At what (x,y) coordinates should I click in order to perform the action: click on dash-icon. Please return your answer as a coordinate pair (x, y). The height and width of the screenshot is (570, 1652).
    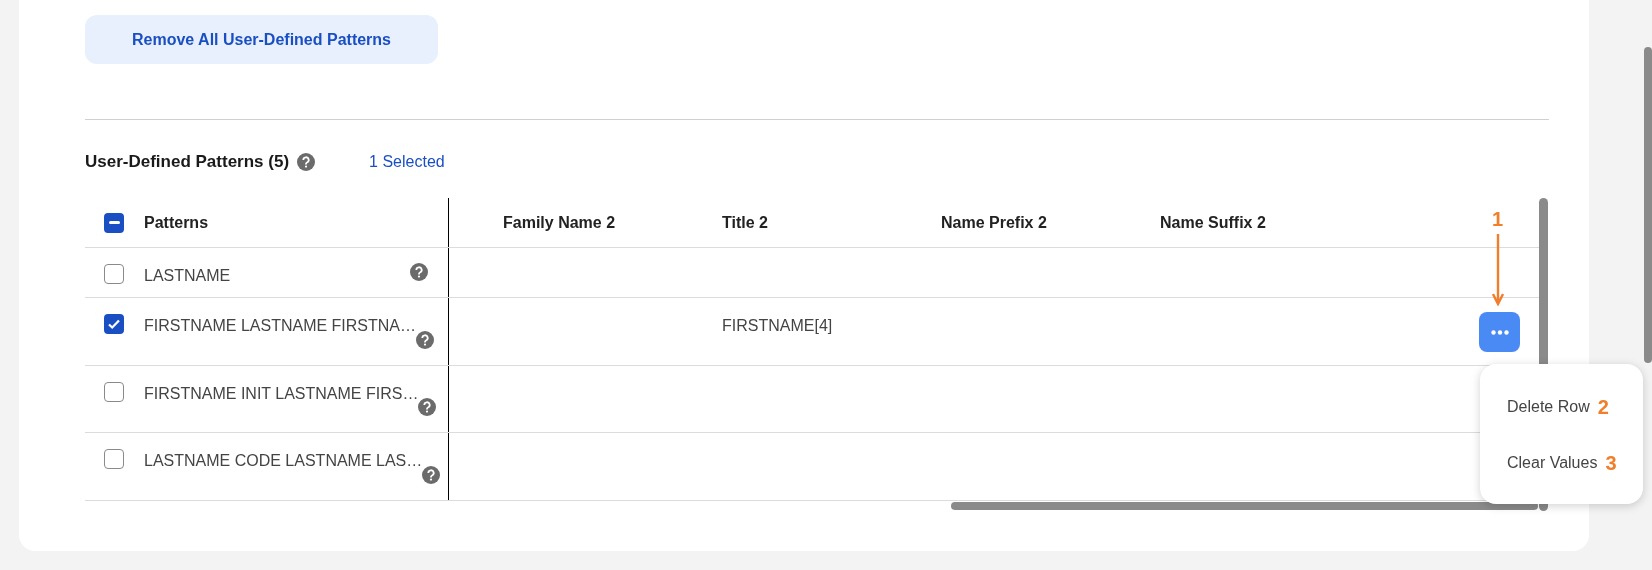
    Looking at the image, I should click on (114, 222).